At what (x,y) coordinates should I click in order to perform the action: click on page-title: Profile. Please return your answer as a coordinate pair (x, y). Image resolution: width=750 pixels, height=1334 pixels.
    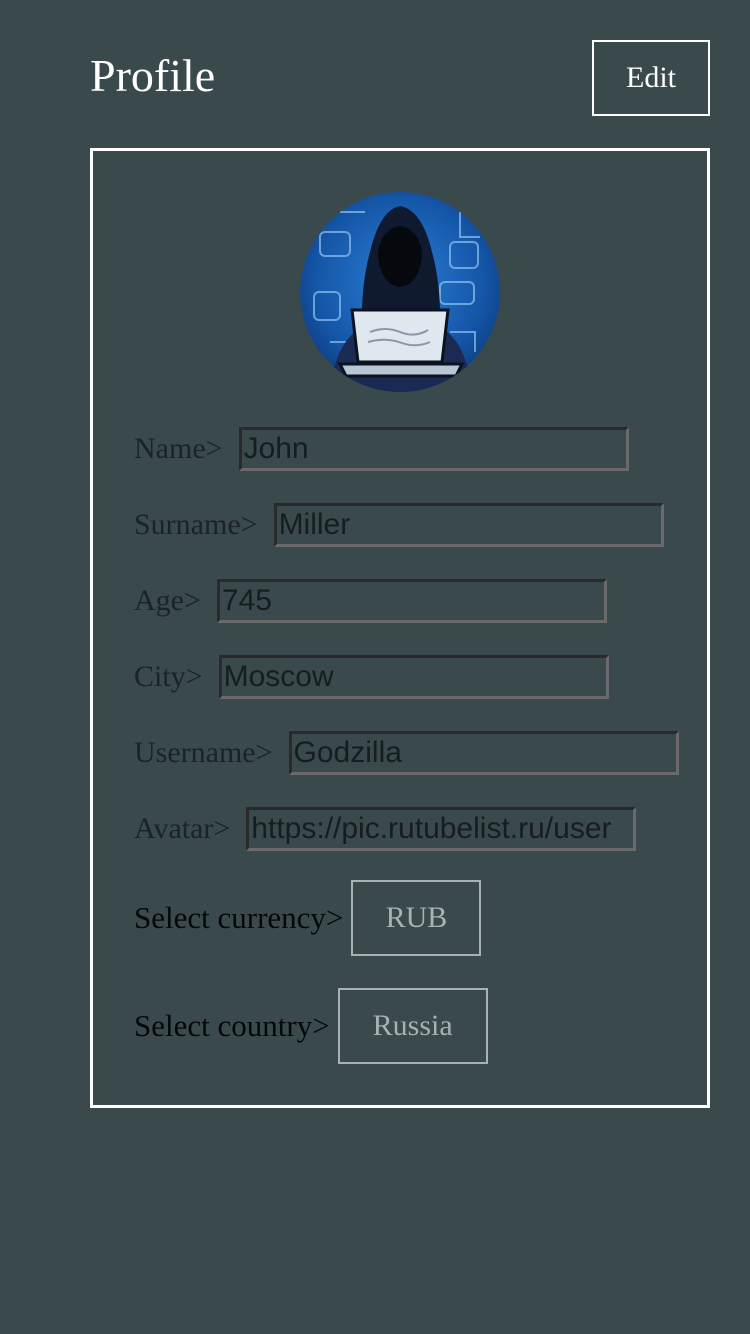
    Looking at the image, I should click on (153, 75).